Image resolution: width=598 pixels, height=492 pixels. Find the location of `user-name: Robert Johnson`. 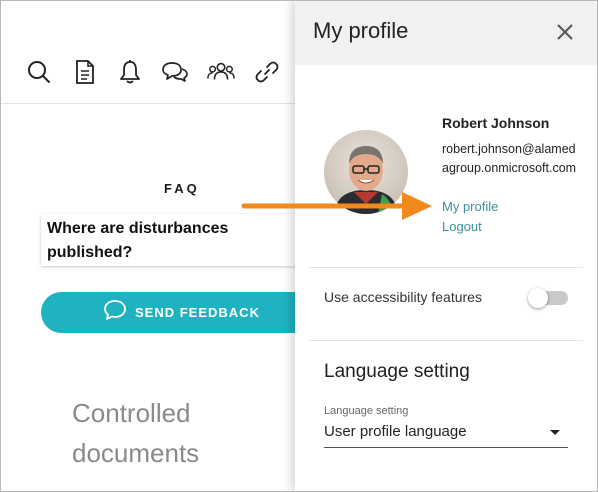

user-name: Robert Johnson is located at coordinates (496, 123).